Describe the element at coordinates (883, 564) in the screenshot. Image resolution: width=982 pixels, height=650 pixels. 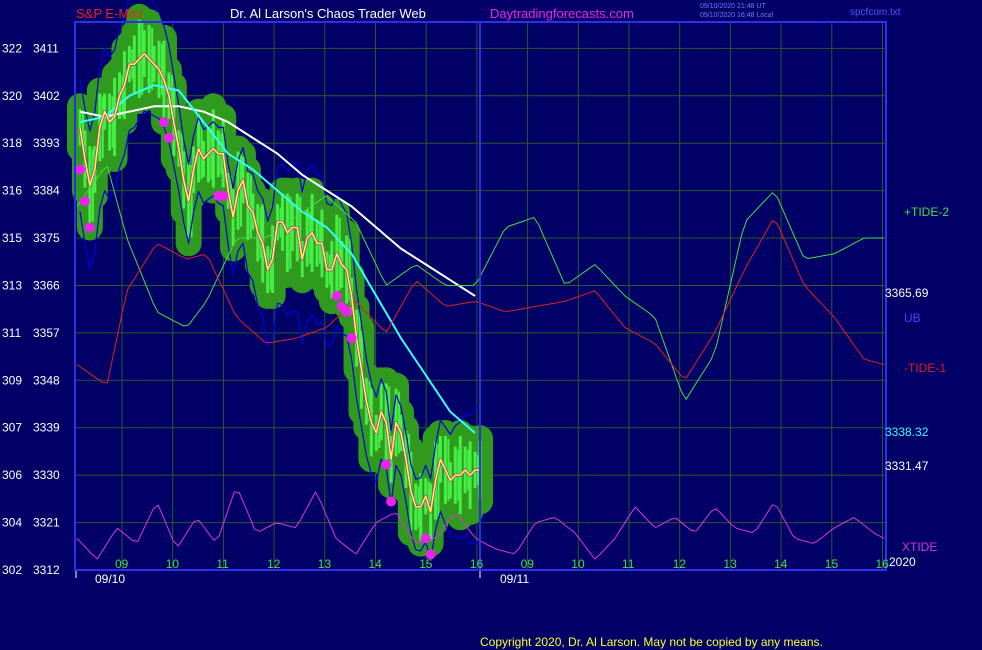
I see `x-tick-15: 16` at that location.